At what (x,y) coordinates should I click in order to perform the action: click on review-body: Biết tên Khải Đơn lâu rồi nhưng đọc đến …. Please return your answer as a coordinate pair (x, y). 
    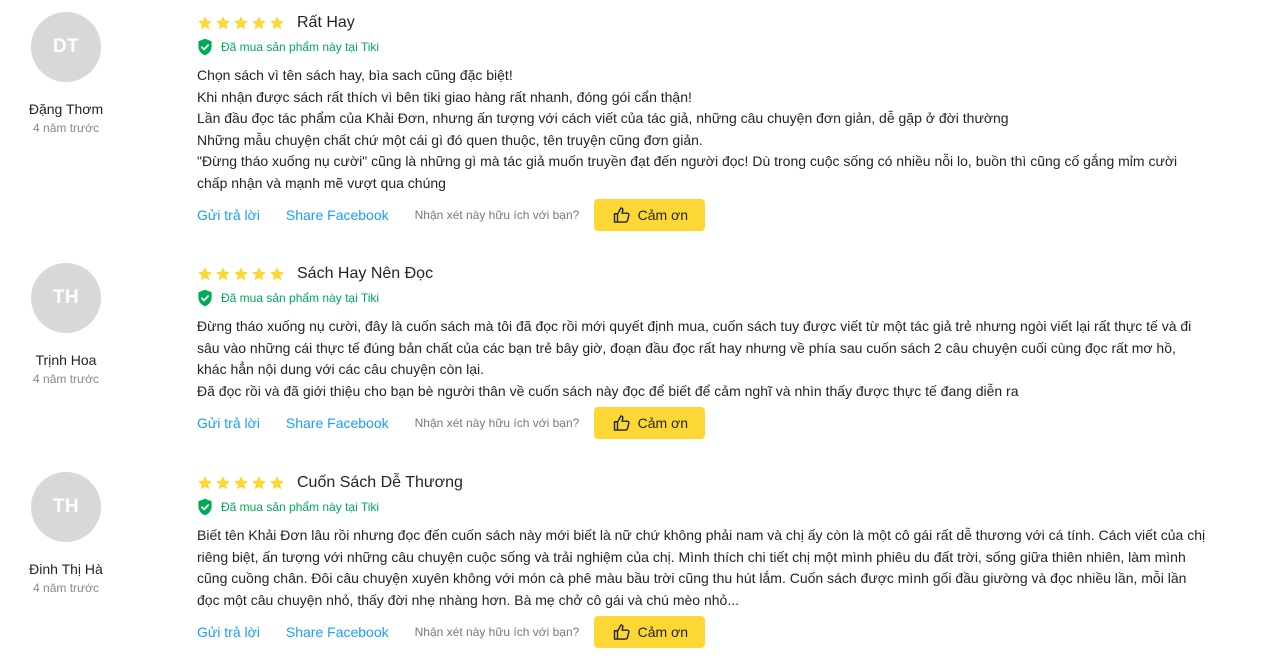
    Looking at the image, I should click on (731, 568).